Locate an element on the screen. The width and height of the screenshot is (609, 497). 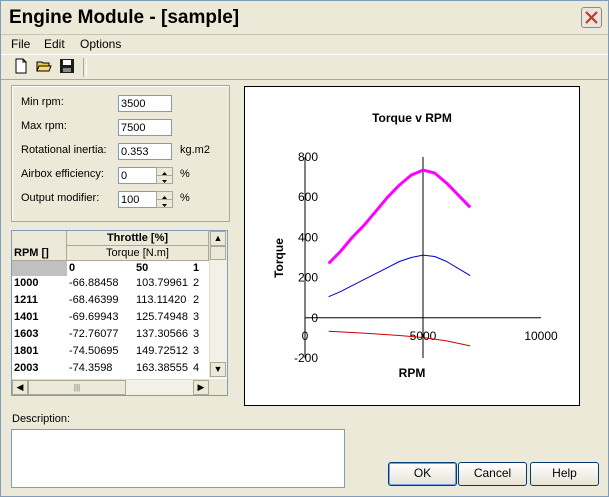
y-tick-label: 400 is located at coordinates (308, 237).